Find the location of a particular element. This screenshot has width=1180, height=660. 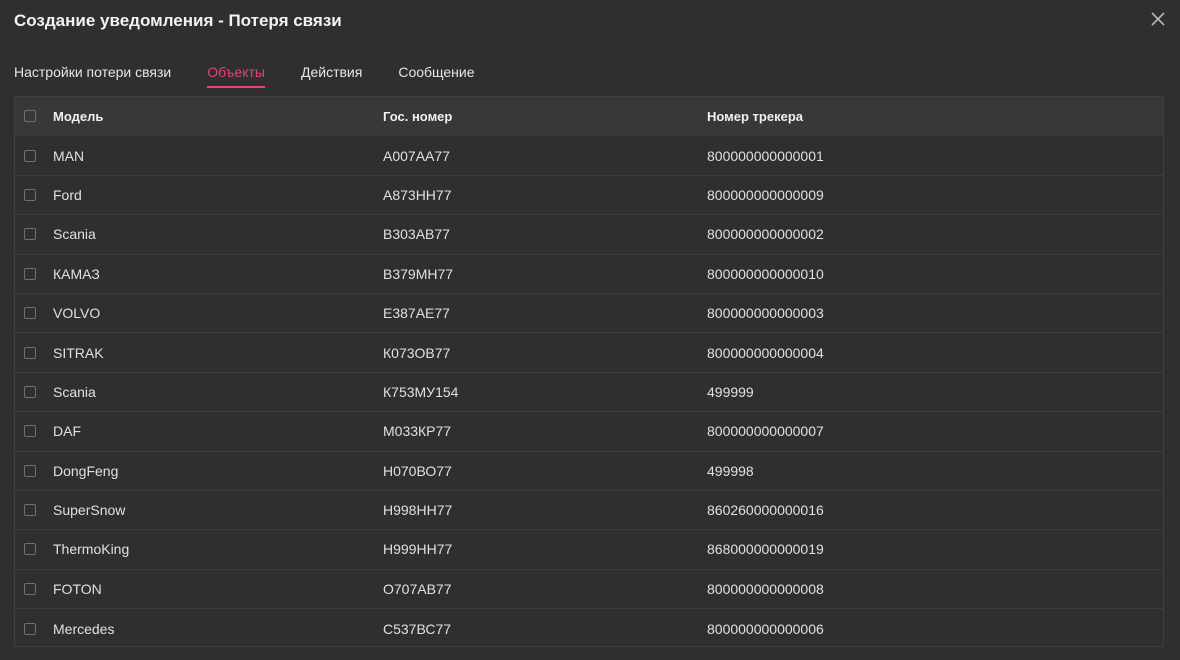

table-header: Модель Гос. номер Номер трекера is located at coordinates (589, 117).